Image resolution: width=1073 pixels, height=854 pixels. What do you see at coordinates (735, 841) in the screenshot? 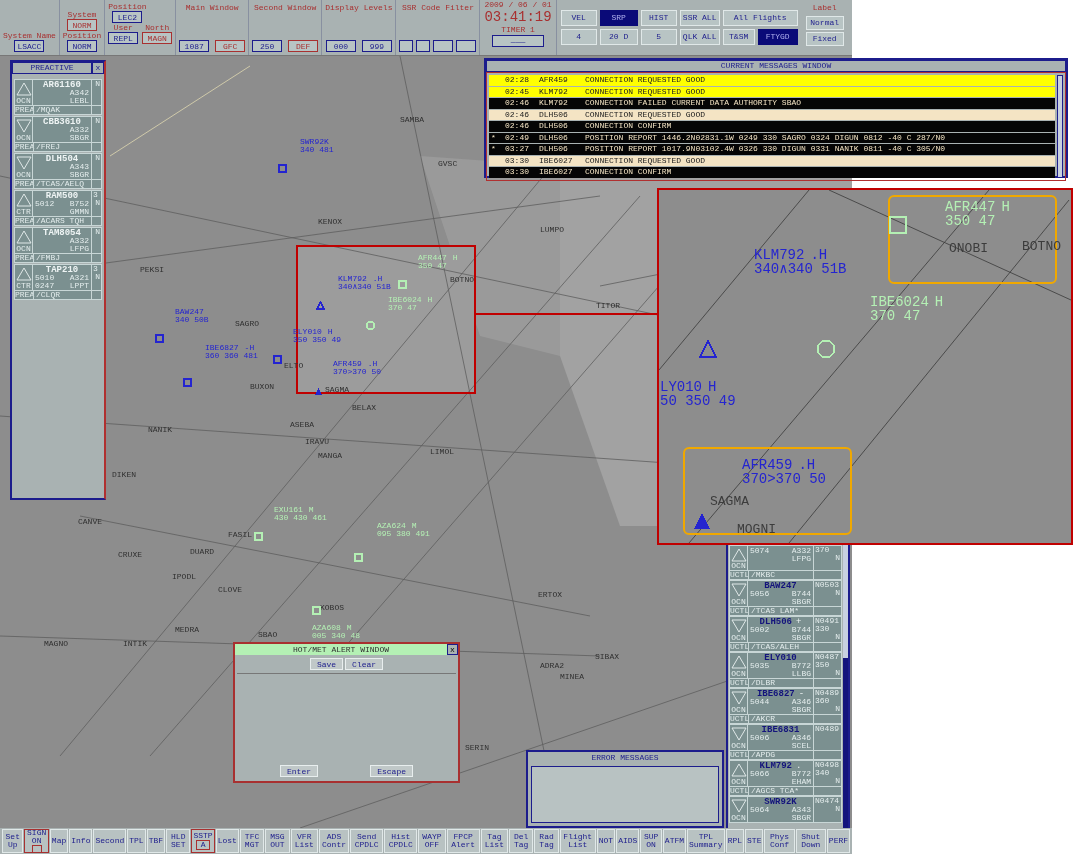
I see `function-button: RPL` at bounding box center [735, 841].